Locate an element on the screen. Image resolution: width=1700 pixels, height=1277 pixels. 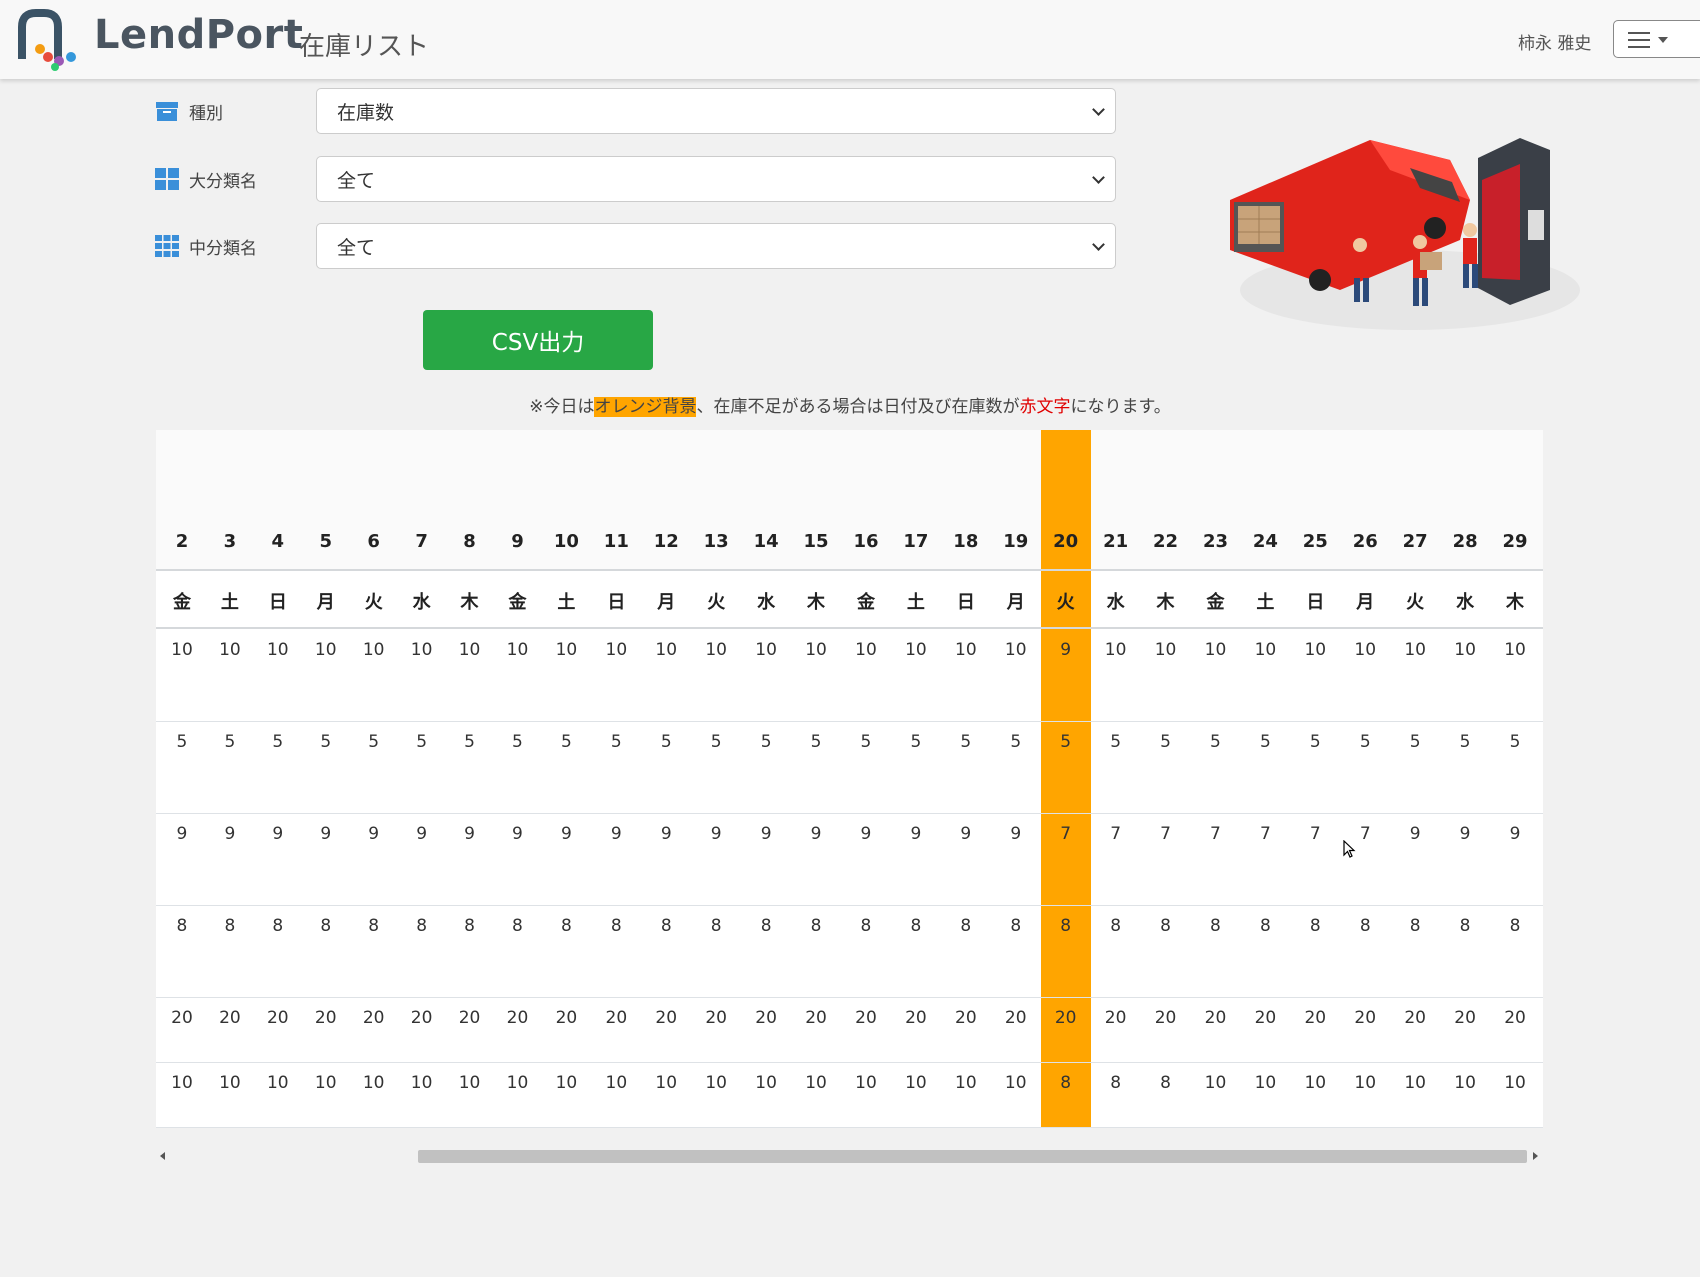
weekday-header-cell: 火 is located at coordinates (373, 602).